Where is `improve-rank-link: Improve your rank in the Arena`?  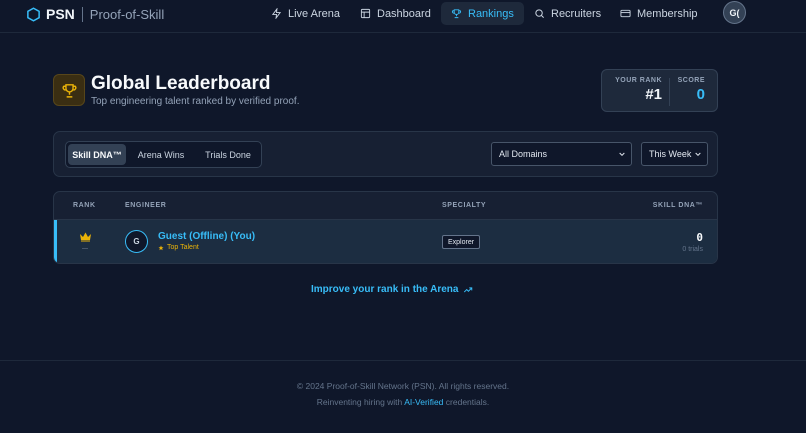 improve-rank-link: Improve your rank in the Arena is located at coordinates (392, 289).